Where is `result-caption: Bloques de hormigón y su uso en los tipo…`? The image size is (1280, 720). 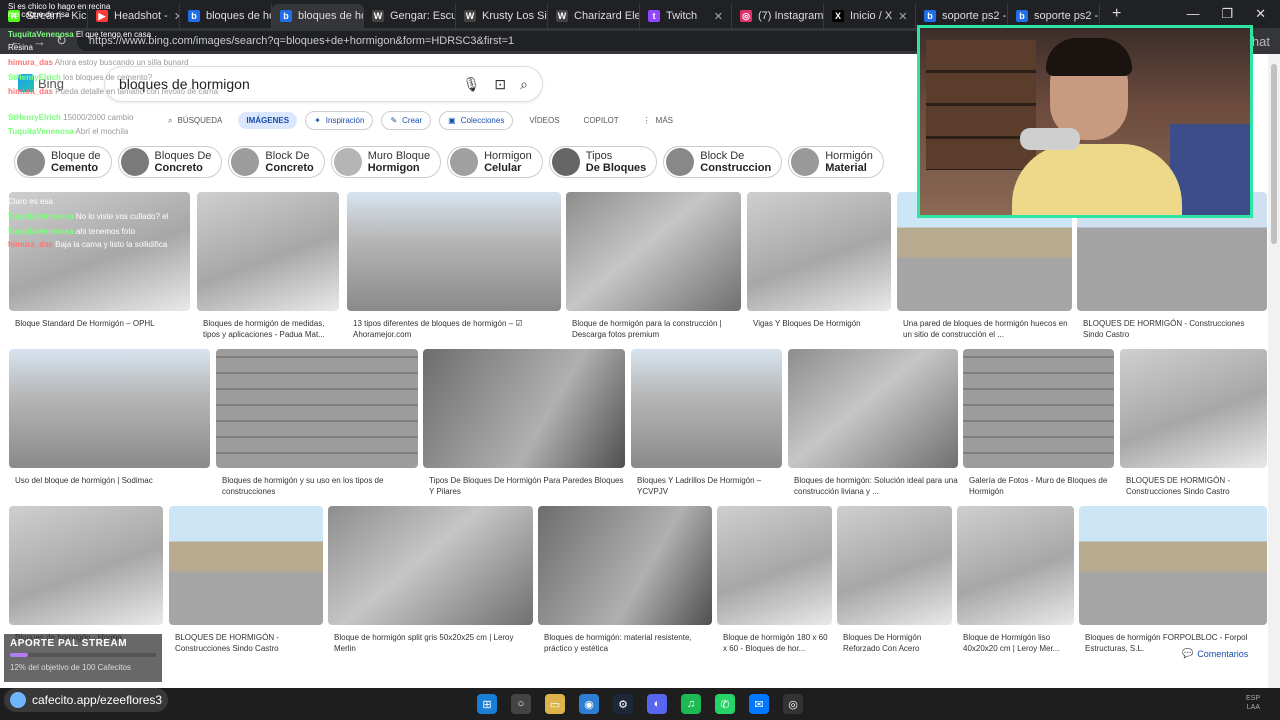
result-caption: Bloques de hormigón y su uso en los tipo… is located at coordinates (317, 486).